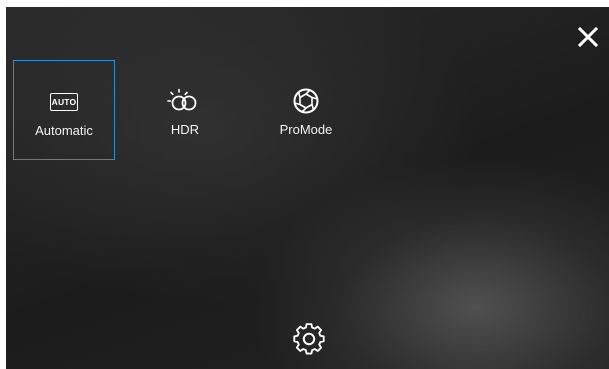 This screenshot has height=369, width=609. Describe the element at coordinates (306, 129) in the screenshot. I see `mode-label-promode: ProMode` at that location.